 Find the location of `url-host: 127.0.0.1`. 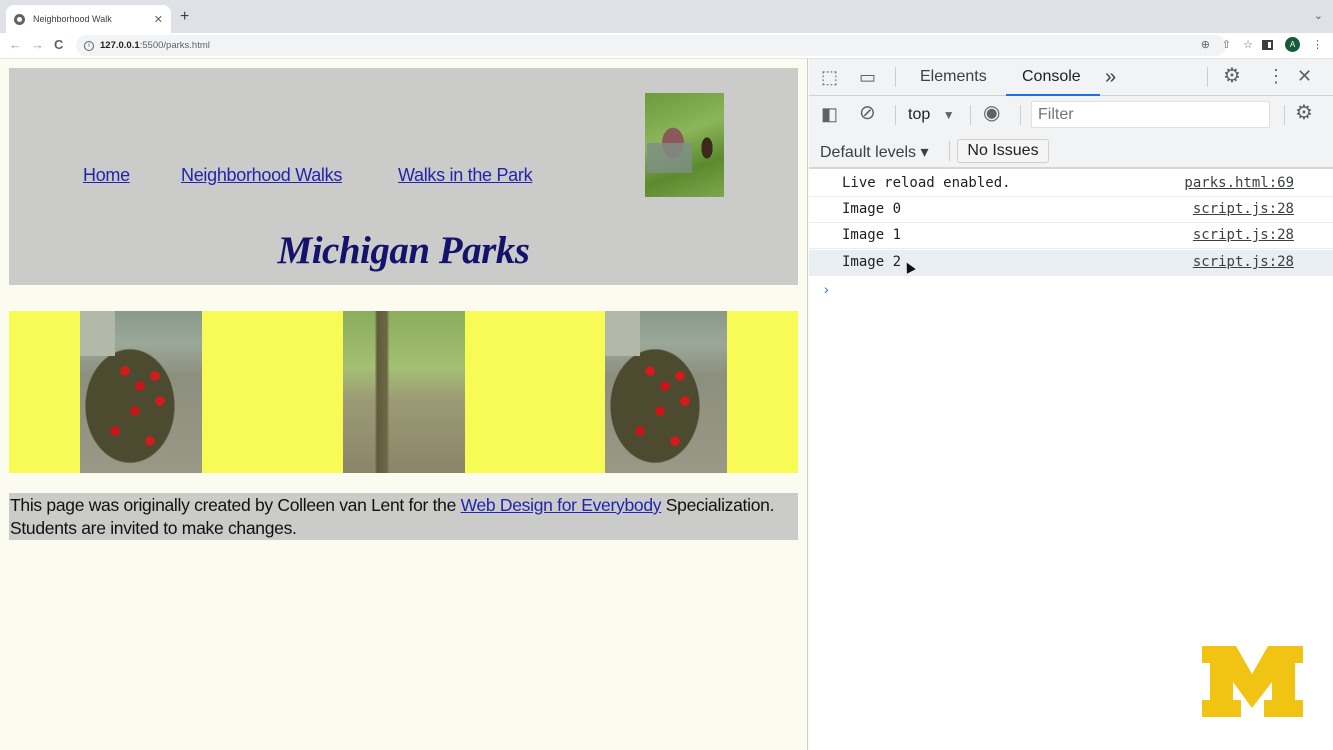

url-host: 127.0.0.1 is located at coordinates (120, 45).